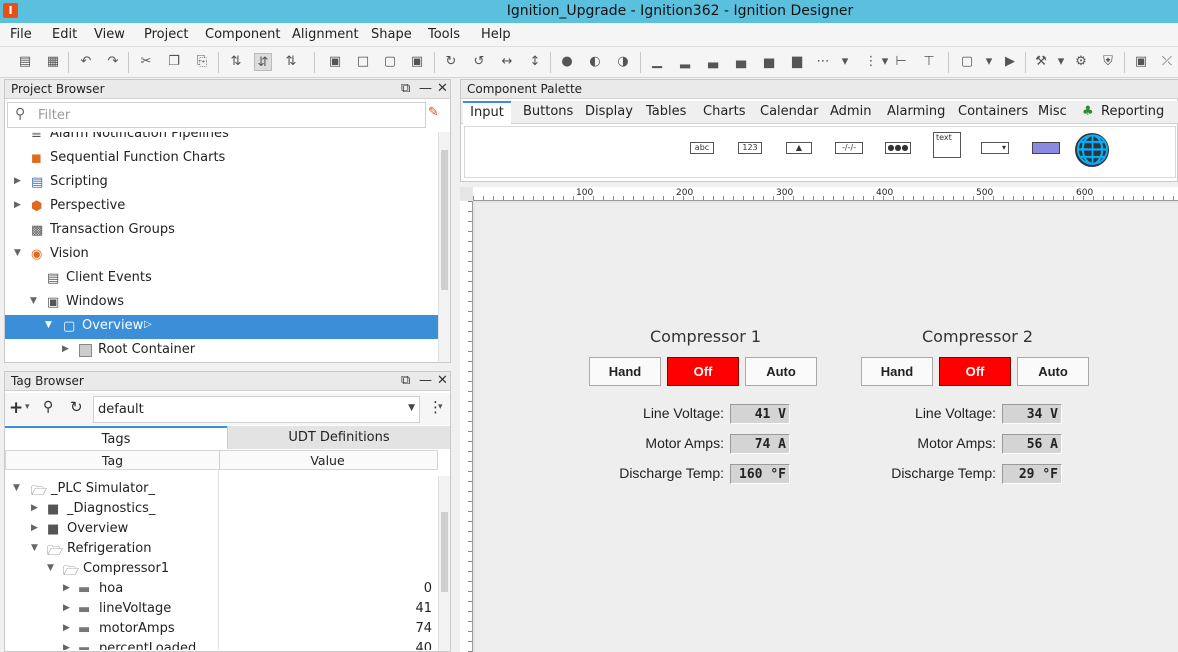 The height and width of the screenshot is (652, 1178). I want to click on tag-row: ▶ ■ _Diagnostics_, so click(221, 509).